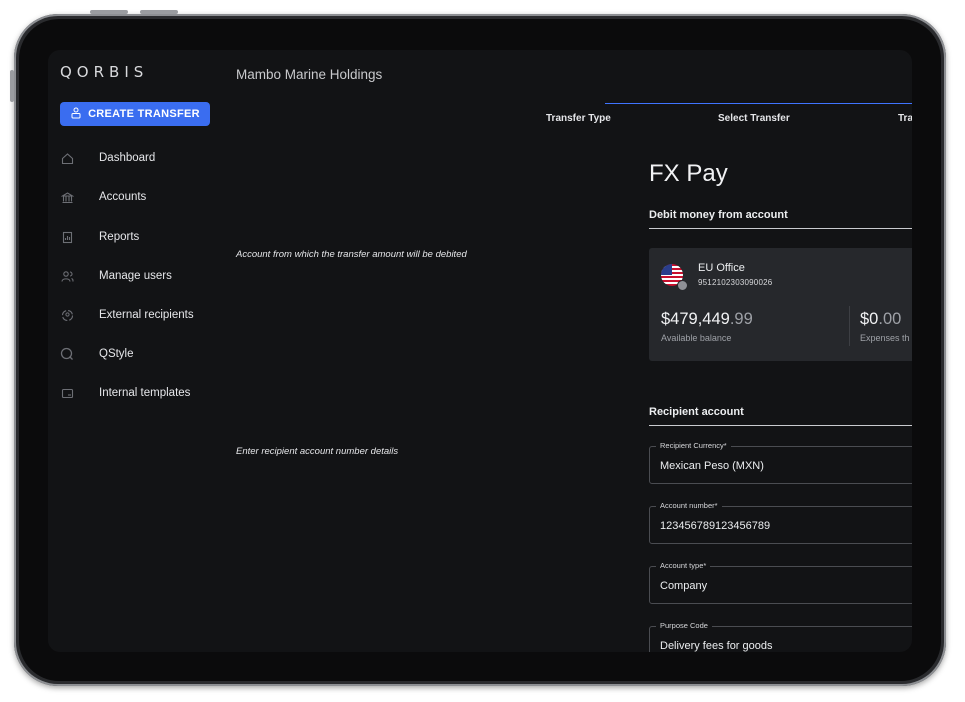  Describe the element at coordinates (712, 466) in the screenshot. I see `field-value: Mexican Peso (MXN)` at that location.